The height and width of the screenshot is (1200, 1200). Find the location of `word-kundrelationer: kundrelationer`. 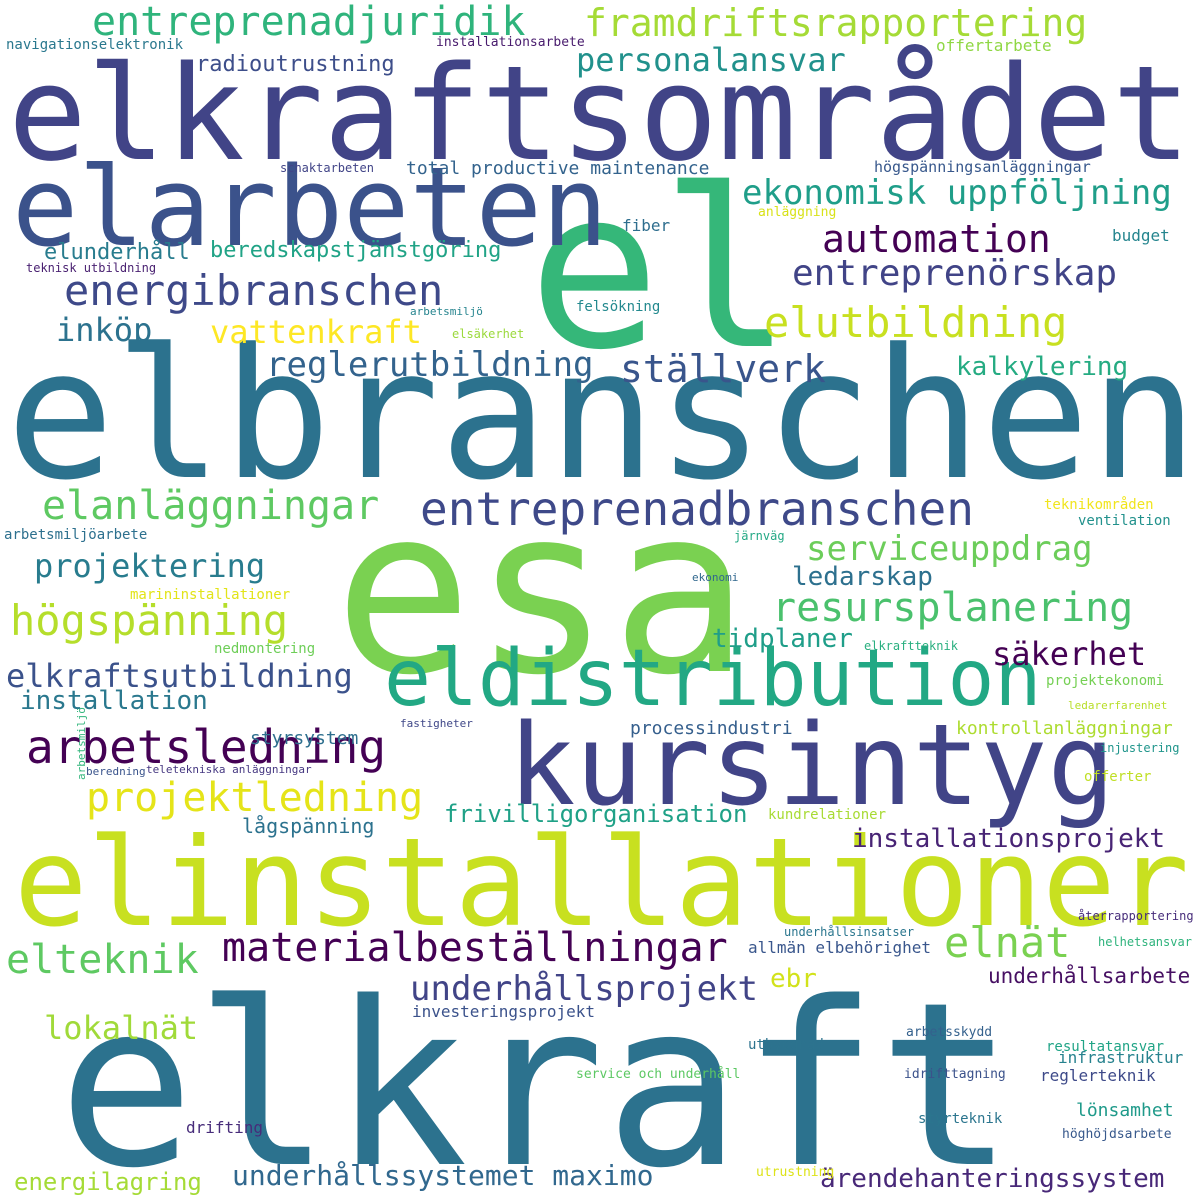

word-kundrelationer: kundrelationer is located at coordinates (827, 815).